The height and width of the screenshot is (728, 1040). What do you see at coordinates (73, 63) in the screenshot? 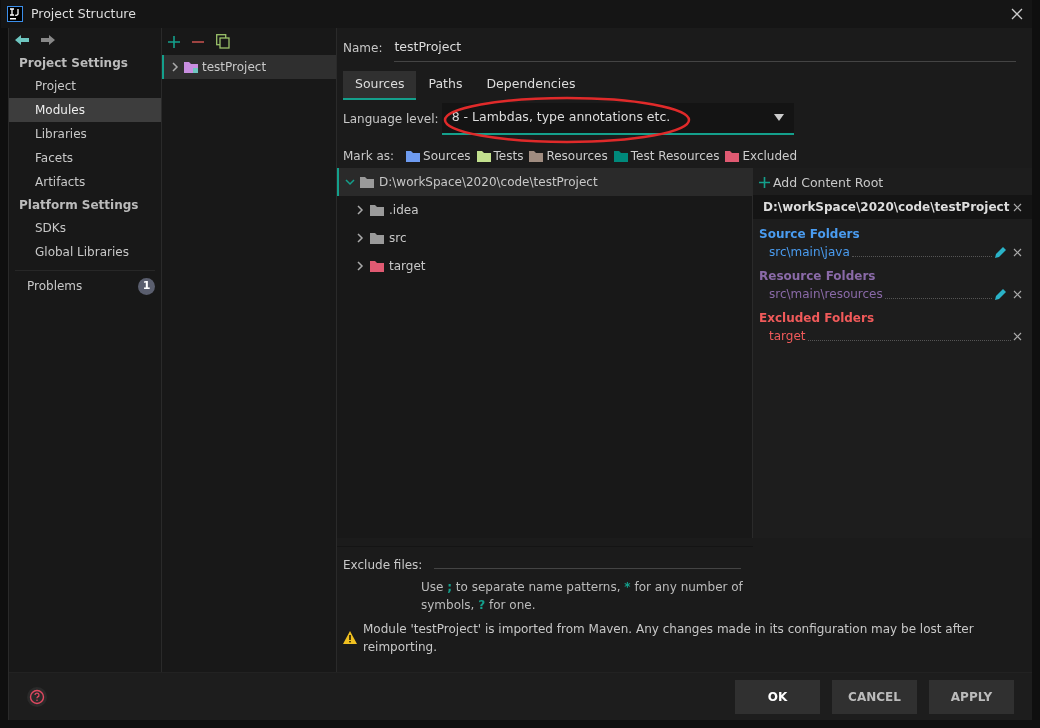
I see `section-heading: Project Settings` at bounding box center [73, 63].